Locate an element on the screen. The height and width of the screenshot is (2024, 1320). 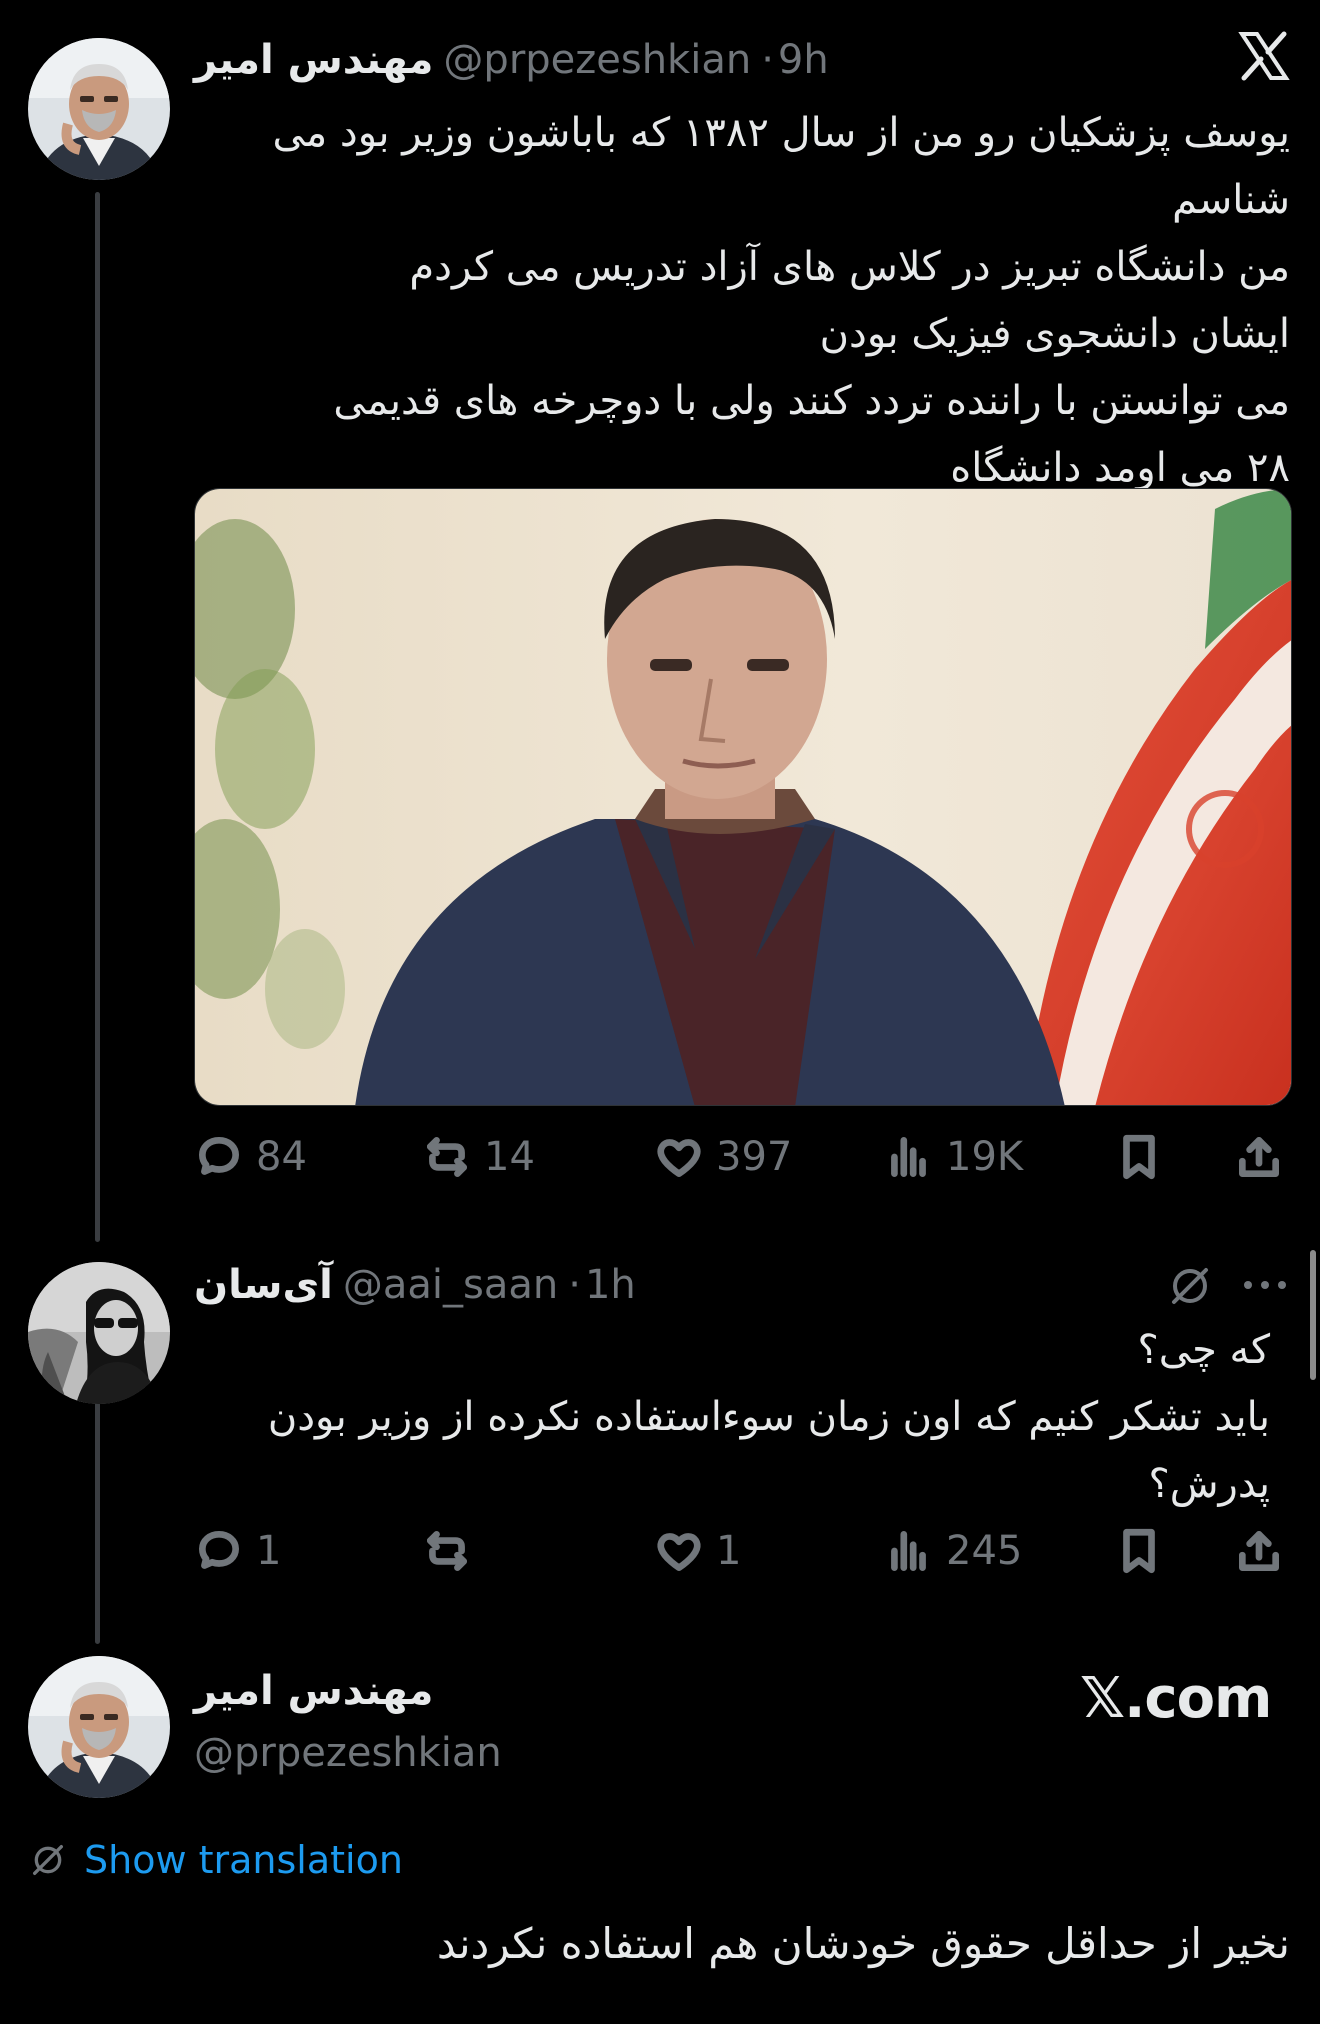
tweet-header: مهندس امیر @prpezeshkian · 9h is located at coordinates (511, 60).